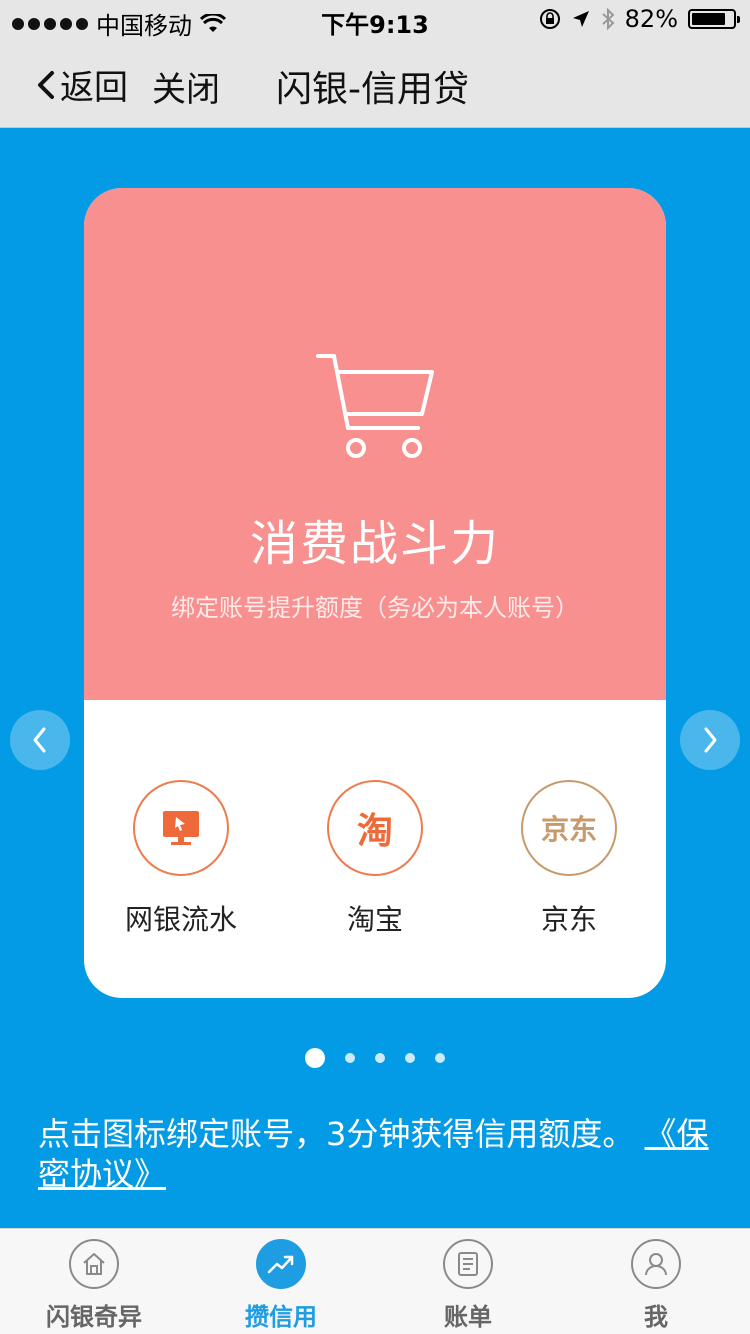 The image size is (750, 1334). I want to click on netbank-icon-circle, so click(181, 828).